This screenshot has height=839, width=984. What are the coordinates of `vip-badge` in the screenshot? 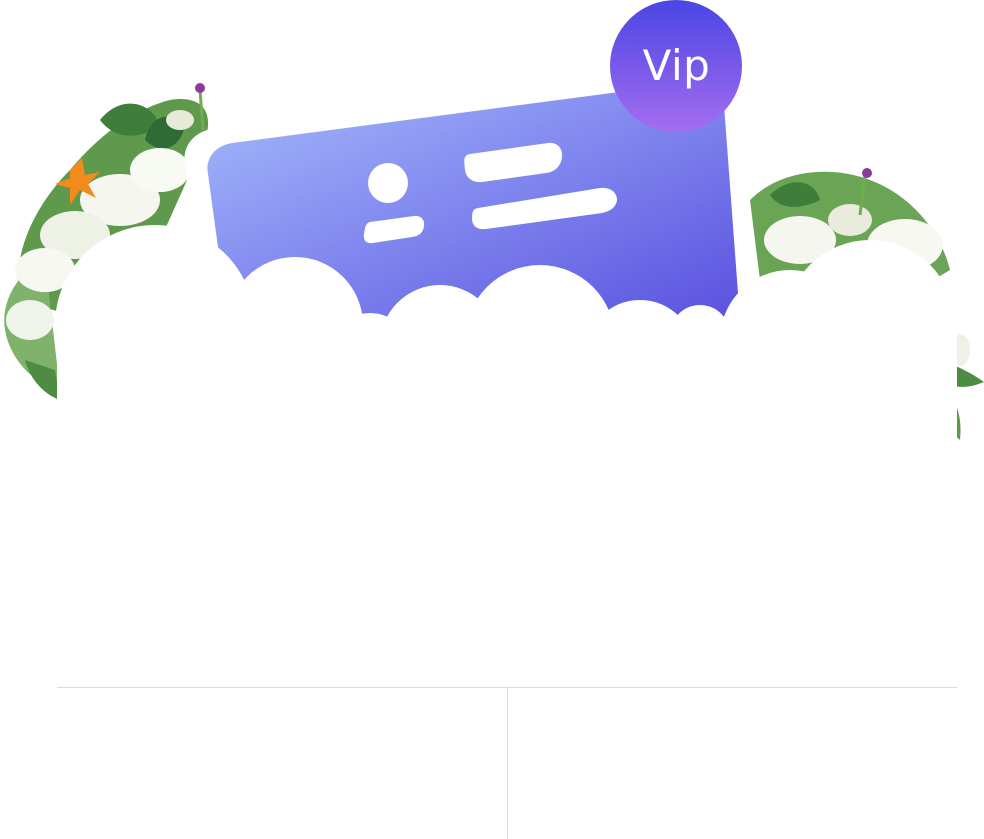 It's located at (676, 66).